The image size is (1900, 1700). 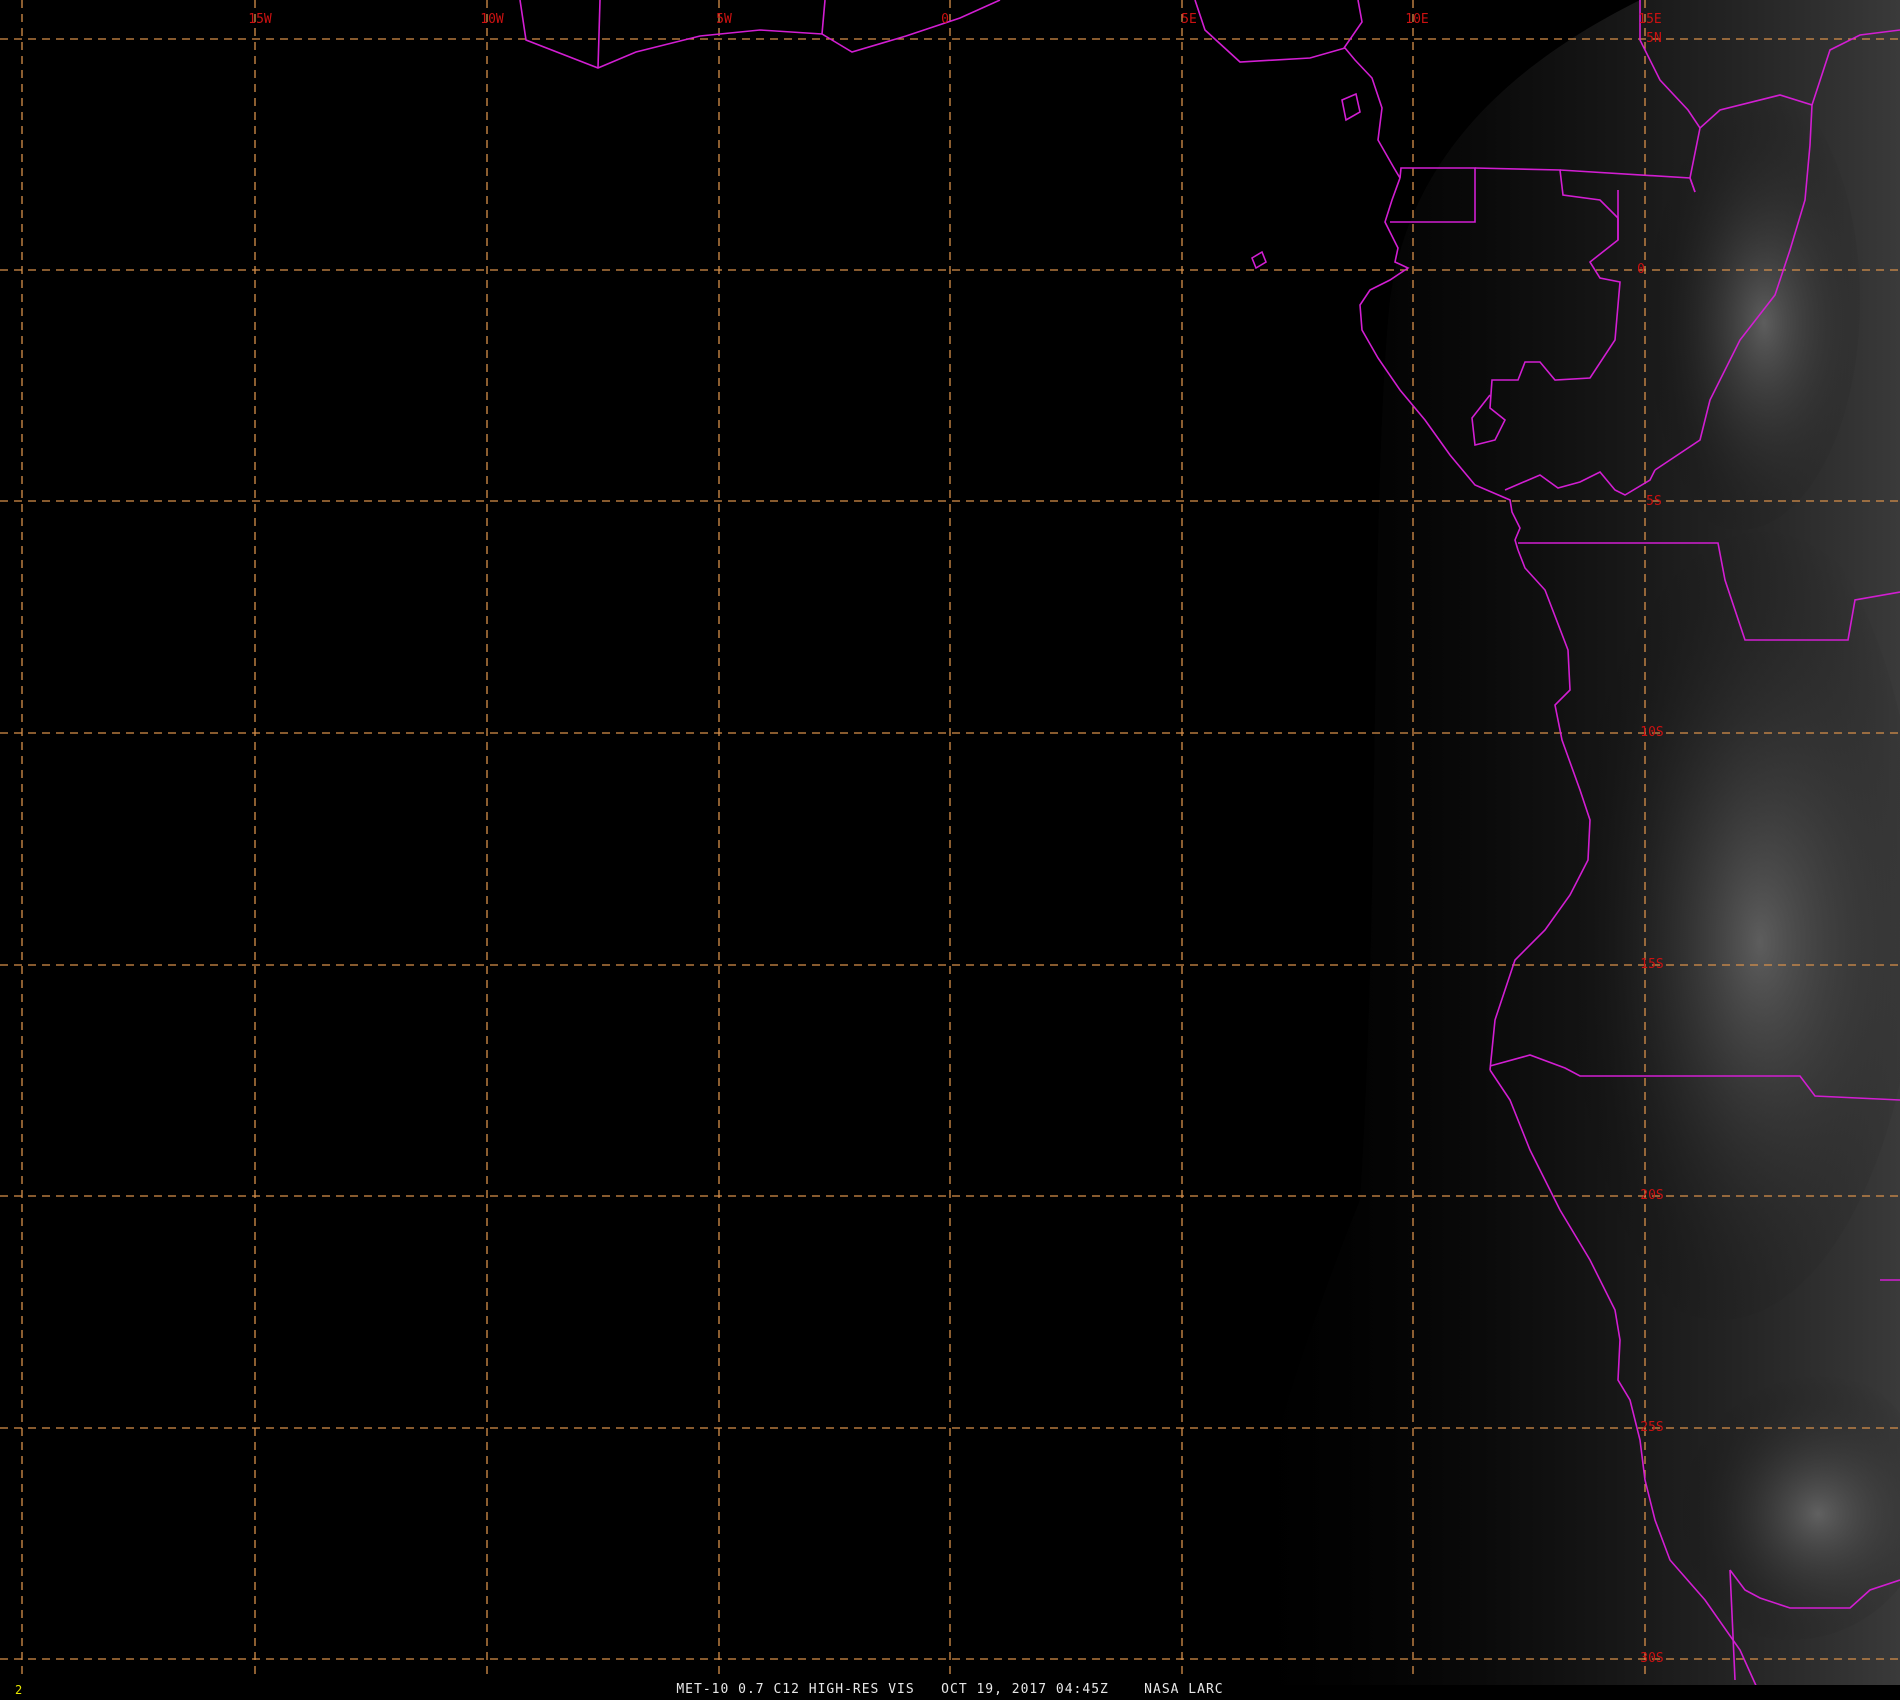 I want to click on lon-label: 5E, so click(x=1189, y=19).